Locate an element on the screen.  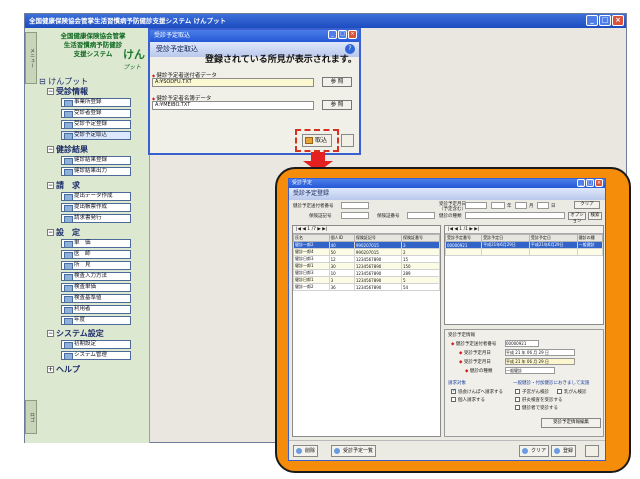
table-row: 健診一郎4 50 990207015 2 is located at coordinates (367, 252).